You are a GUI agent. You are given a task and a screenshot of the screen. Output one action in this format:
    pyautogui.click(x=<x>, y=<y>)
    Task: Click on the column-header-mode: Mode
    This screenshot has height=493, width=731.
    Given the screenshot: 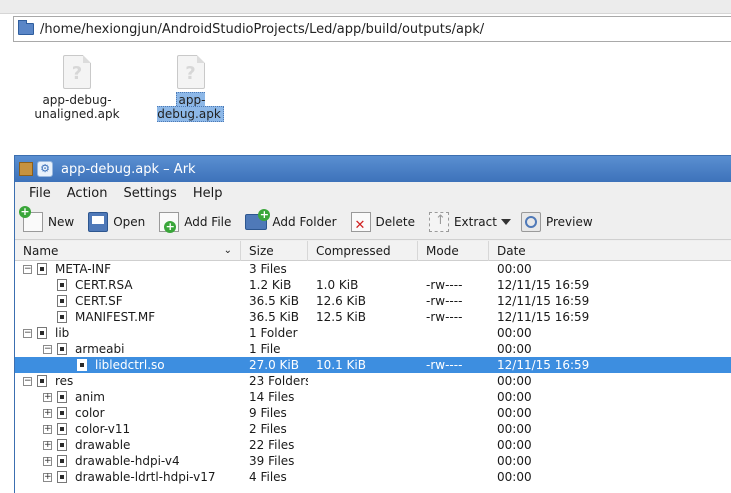 What is the action you would take?
    pyautogui.click(x=453, y=251)
    